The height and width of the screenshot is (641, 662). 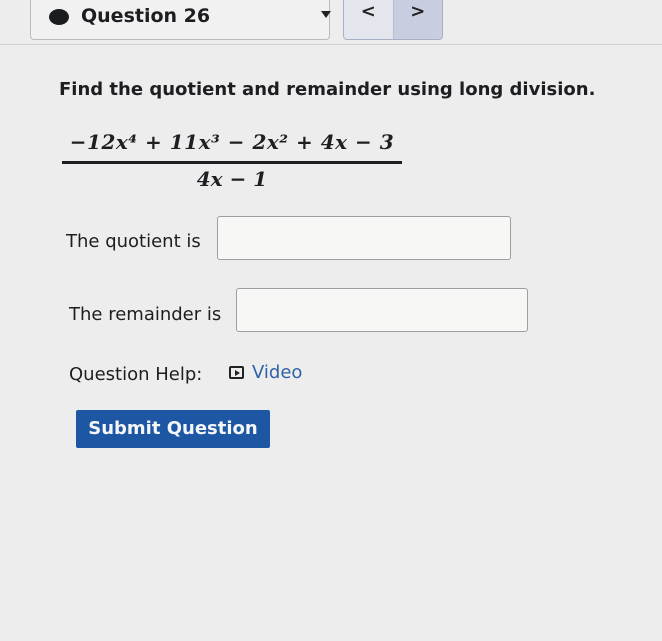 I want to click on video-link-label: Video, so click(x=277, y=372).